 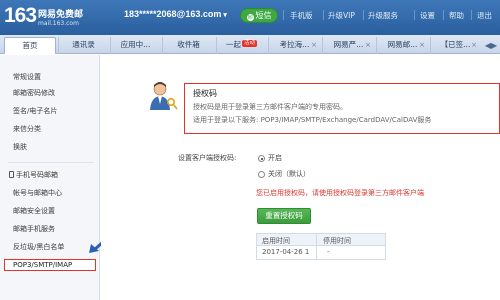 I want to click on sms-button-label: 短信, so click(x=263, y=15).